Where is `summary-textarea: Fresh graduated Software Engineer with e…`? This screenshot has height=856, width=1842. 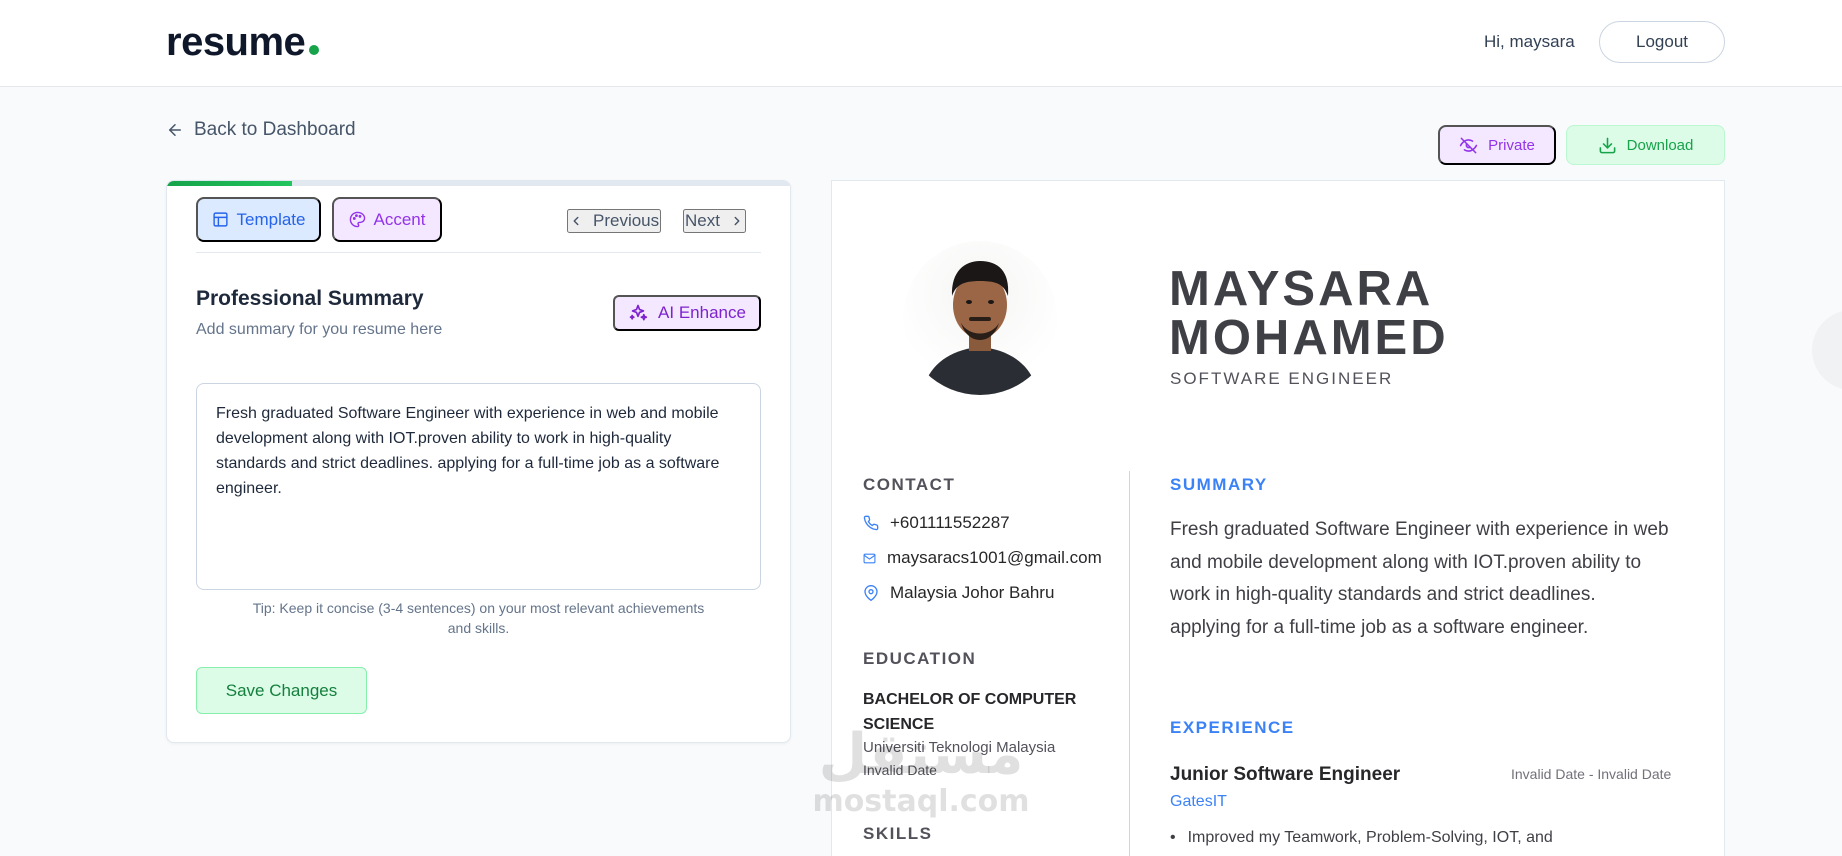
summary-textarea: Fresh graduated Software Engineer with e… is located at coordinates (478, 486).